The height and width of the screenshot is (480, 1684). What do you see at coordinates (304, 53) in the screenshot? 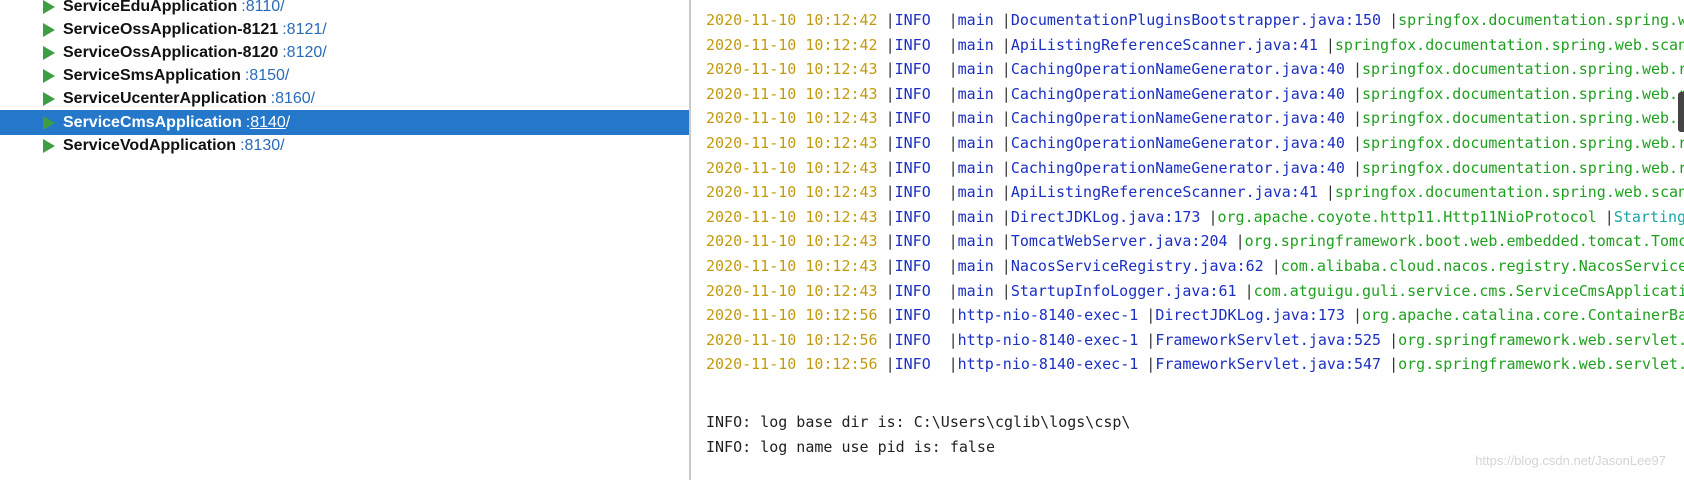
I see `service-port: :8120/` at bounding box center [304, 53].